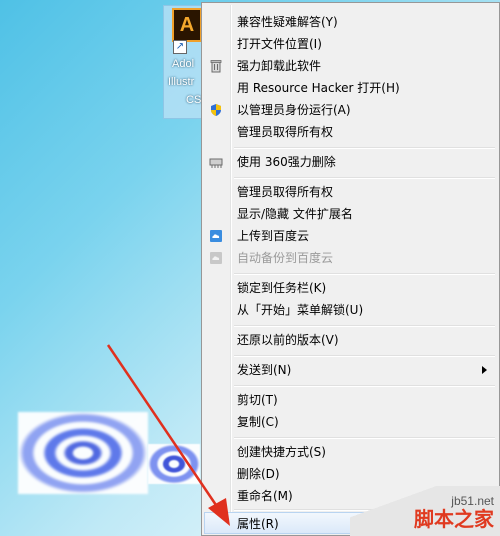 The width and height of the screenshot is (500, 536). Describe the element at coordinates (168, 435) in the screenshot. I see `red-annotation-arrow-icon` at that location.